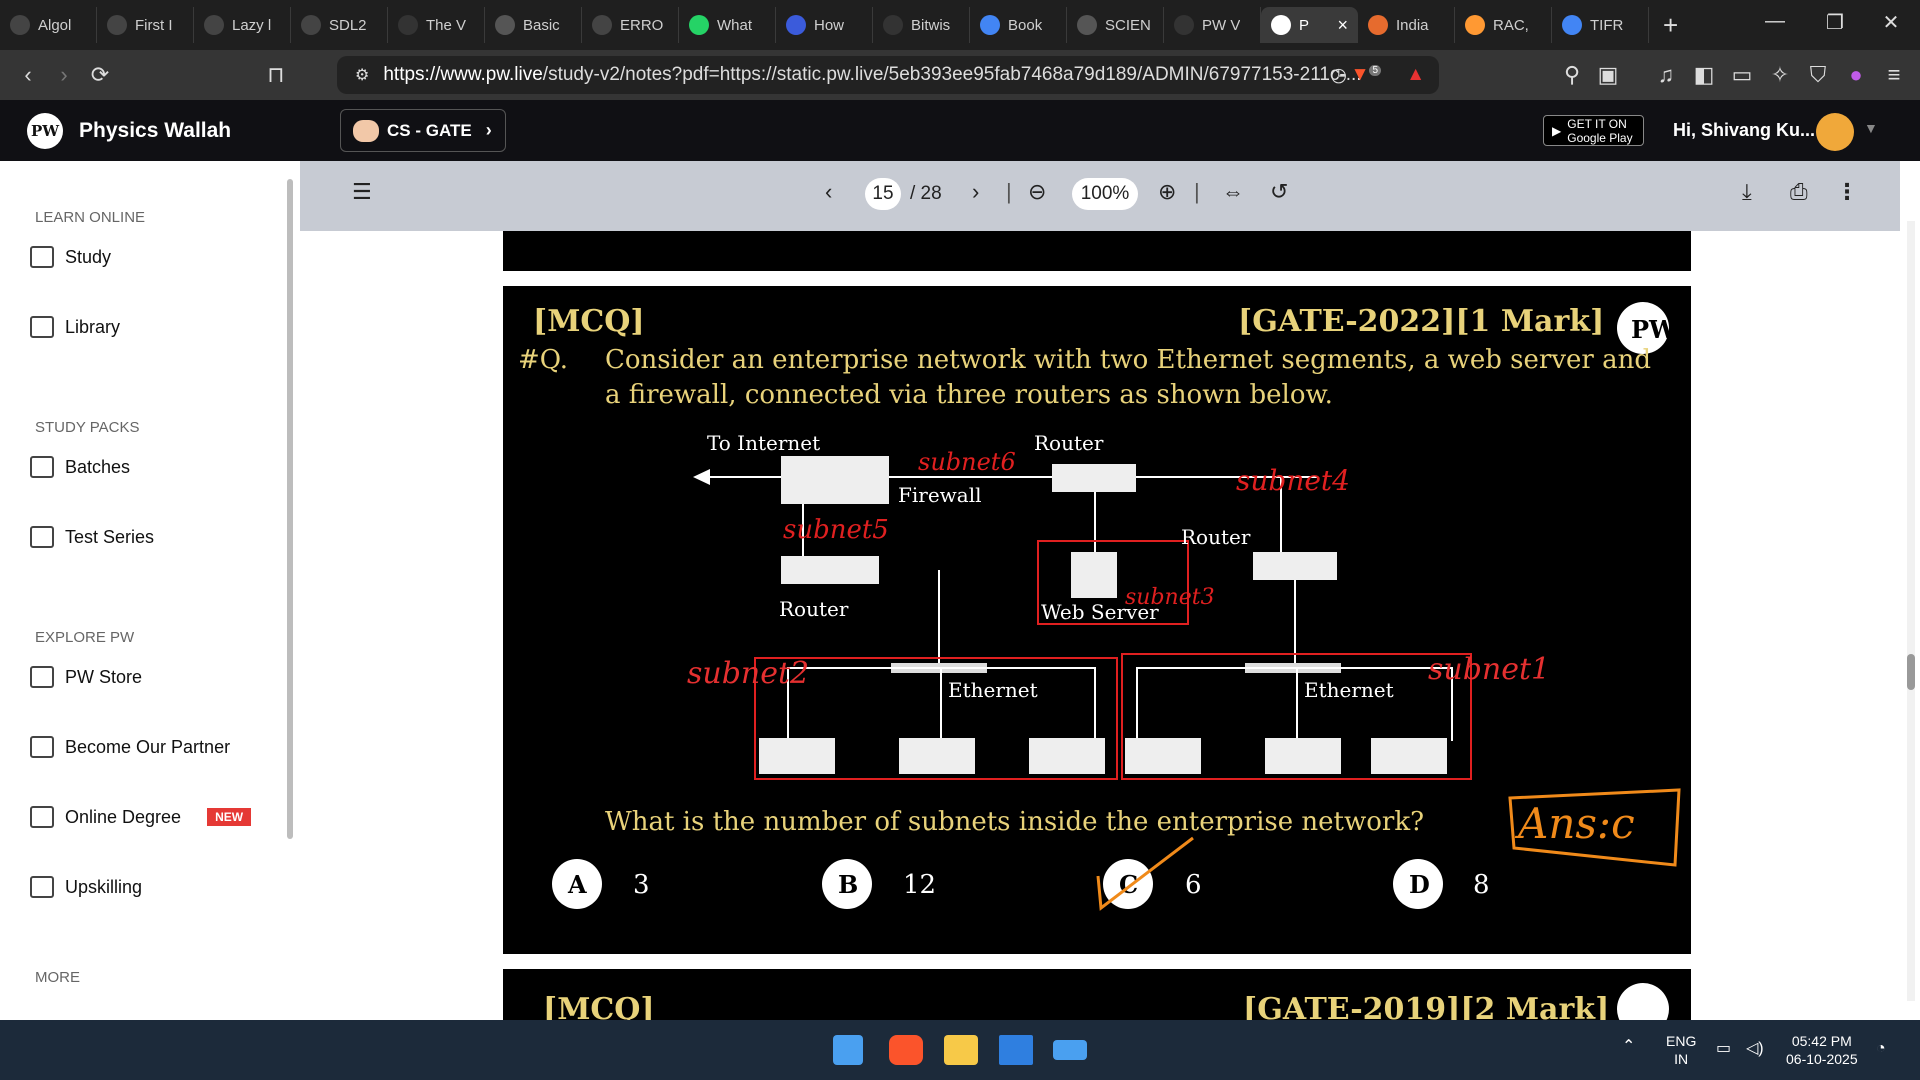 This screenshot has width=1920, height=1080. What do you see at coordinates (1489, 669) in the screenshot?
I see `annotation-subnet1: subnet1` at bounding box center [1489, 669].